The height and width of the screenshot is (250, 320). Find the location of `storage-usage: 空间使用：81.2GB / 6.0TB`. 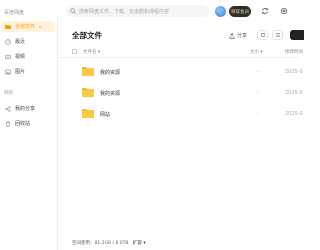

storage-usage: 空间使用：81.2GB / 6.0TB is located at coordinates (100, 243).